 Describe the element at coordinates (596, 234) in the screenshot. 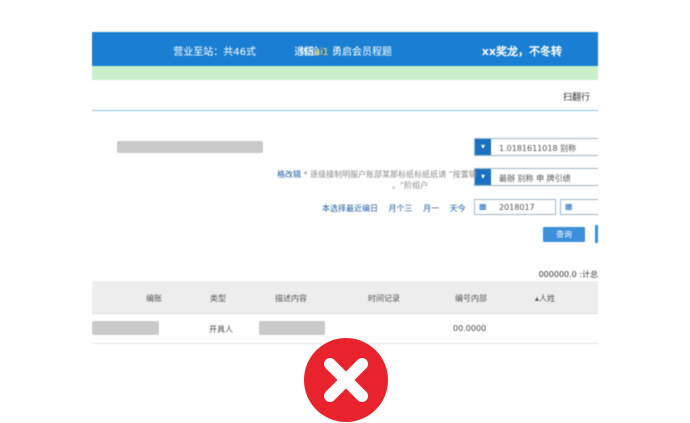

I see `secondary-button` at that location.